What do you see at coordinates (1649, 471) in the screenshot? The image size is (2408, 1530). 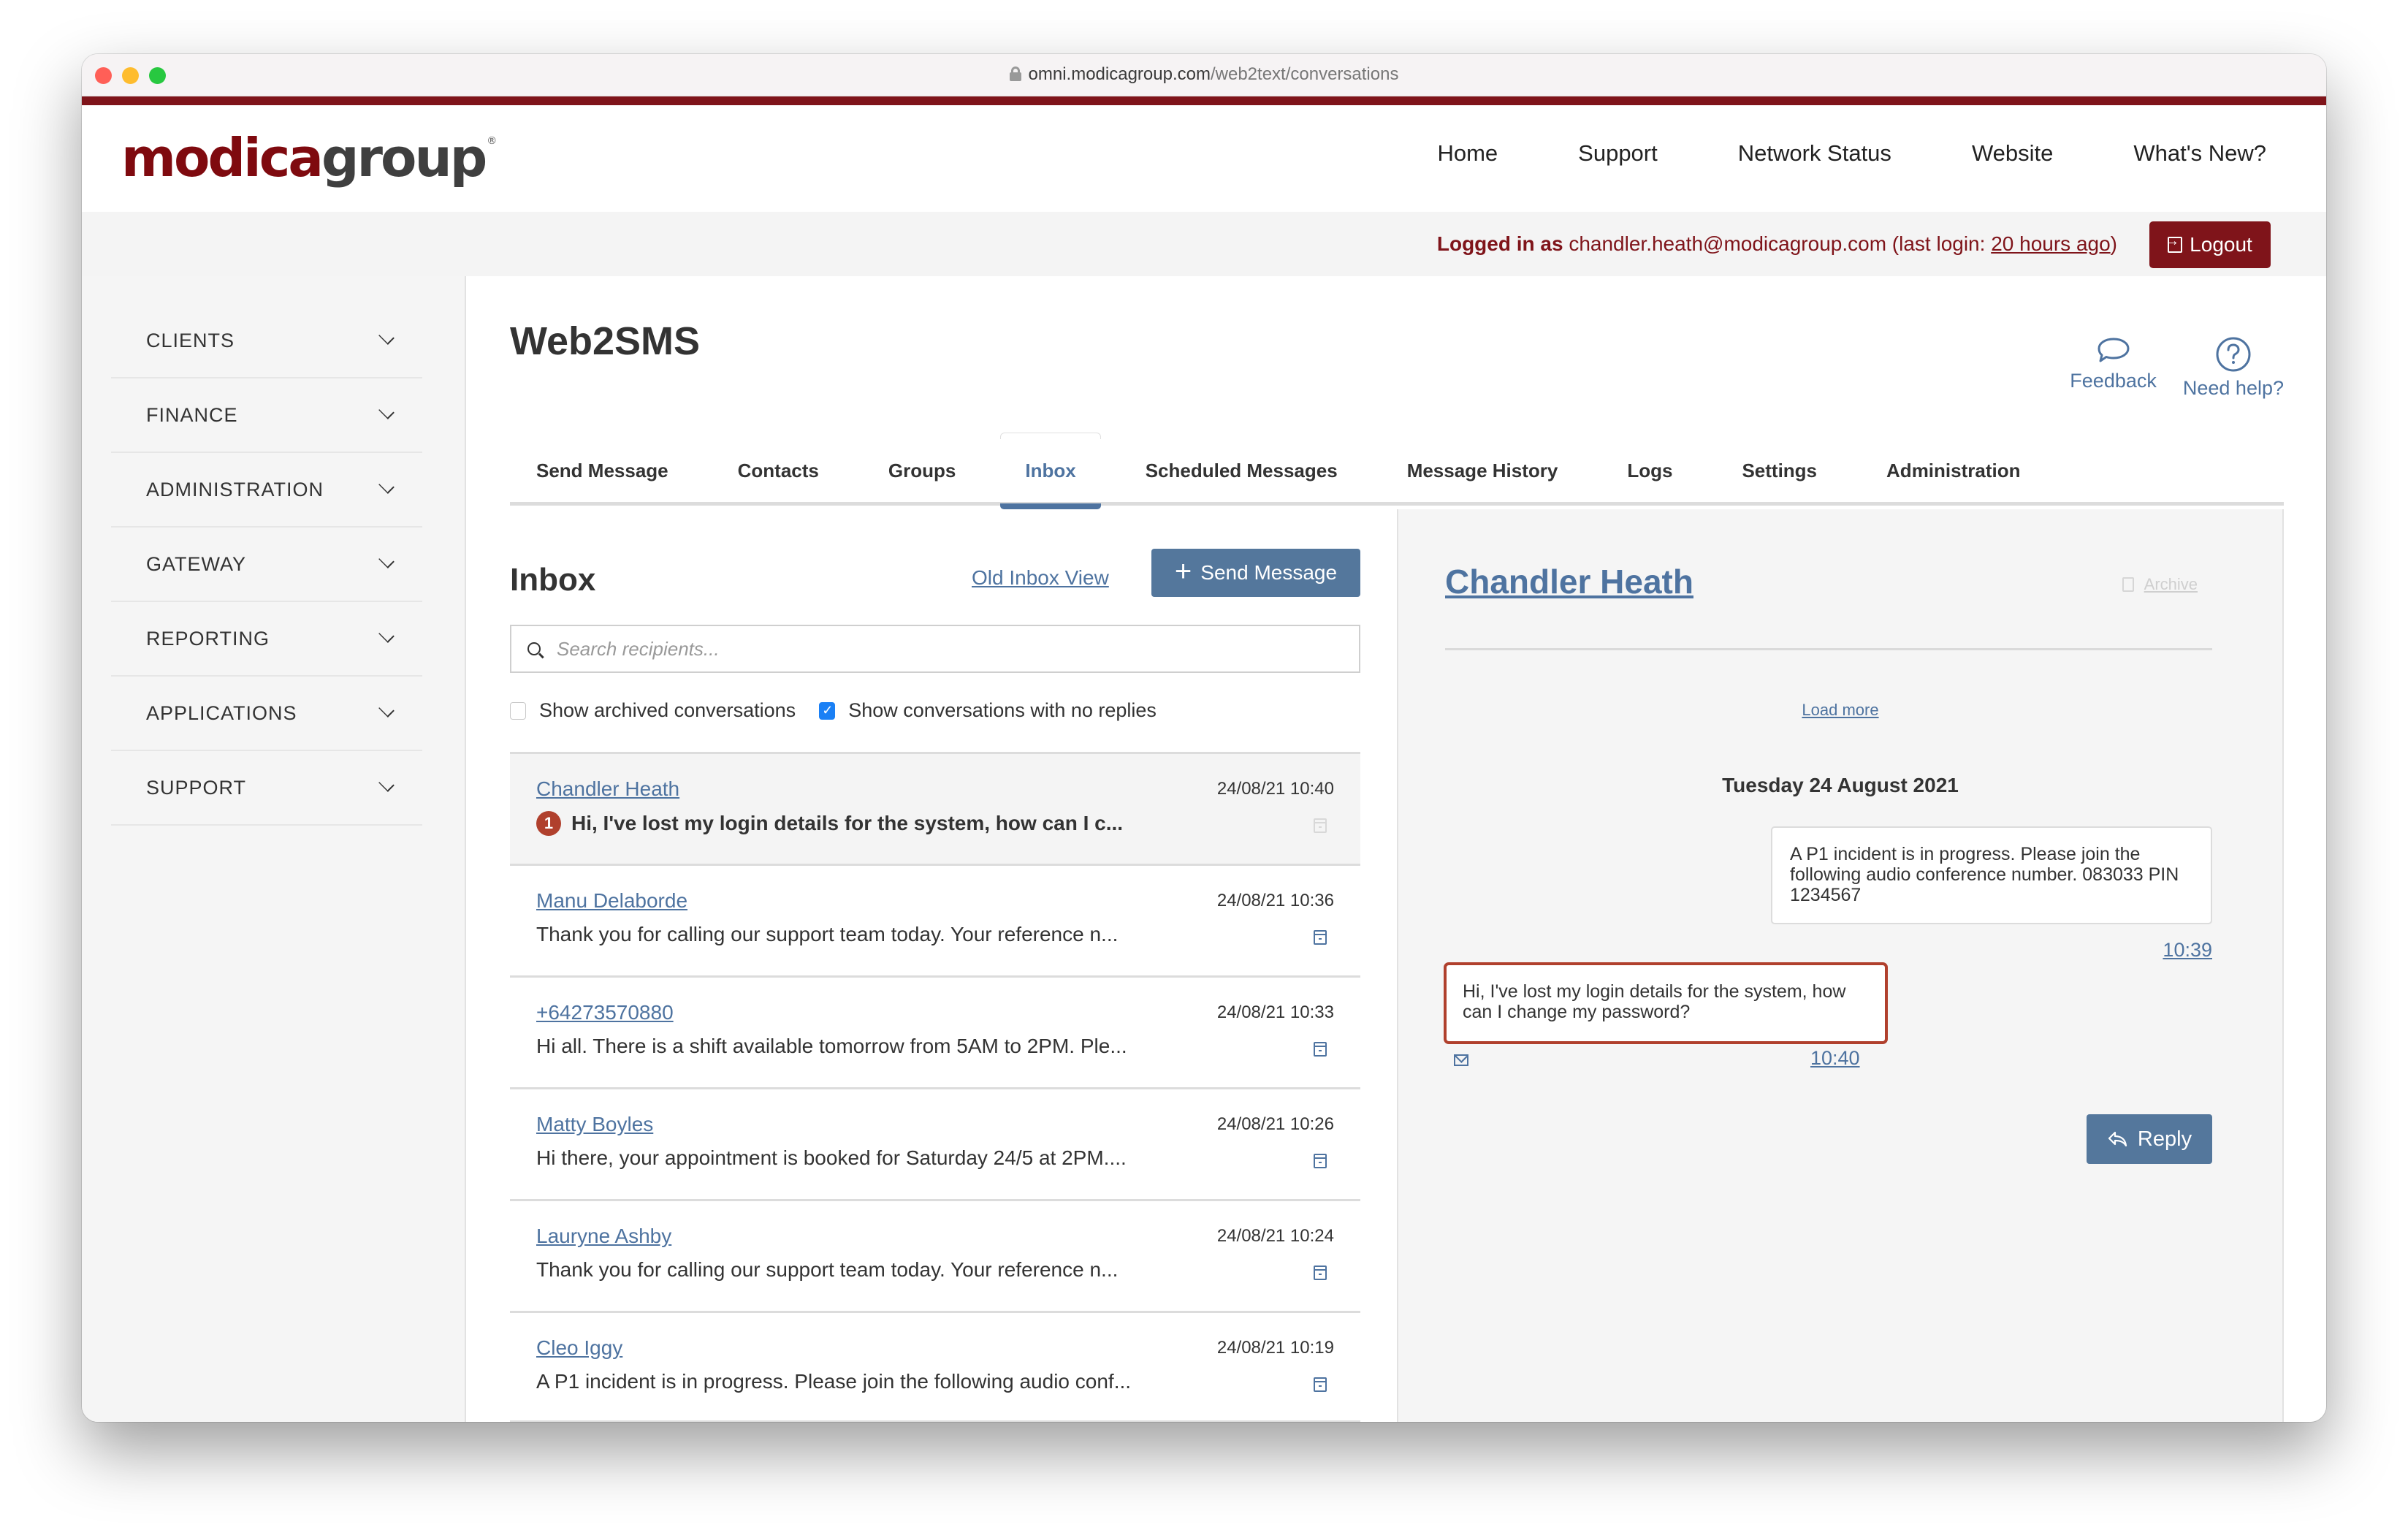 I see `tab-logs: Logs` at bounding box center [1649, 471].